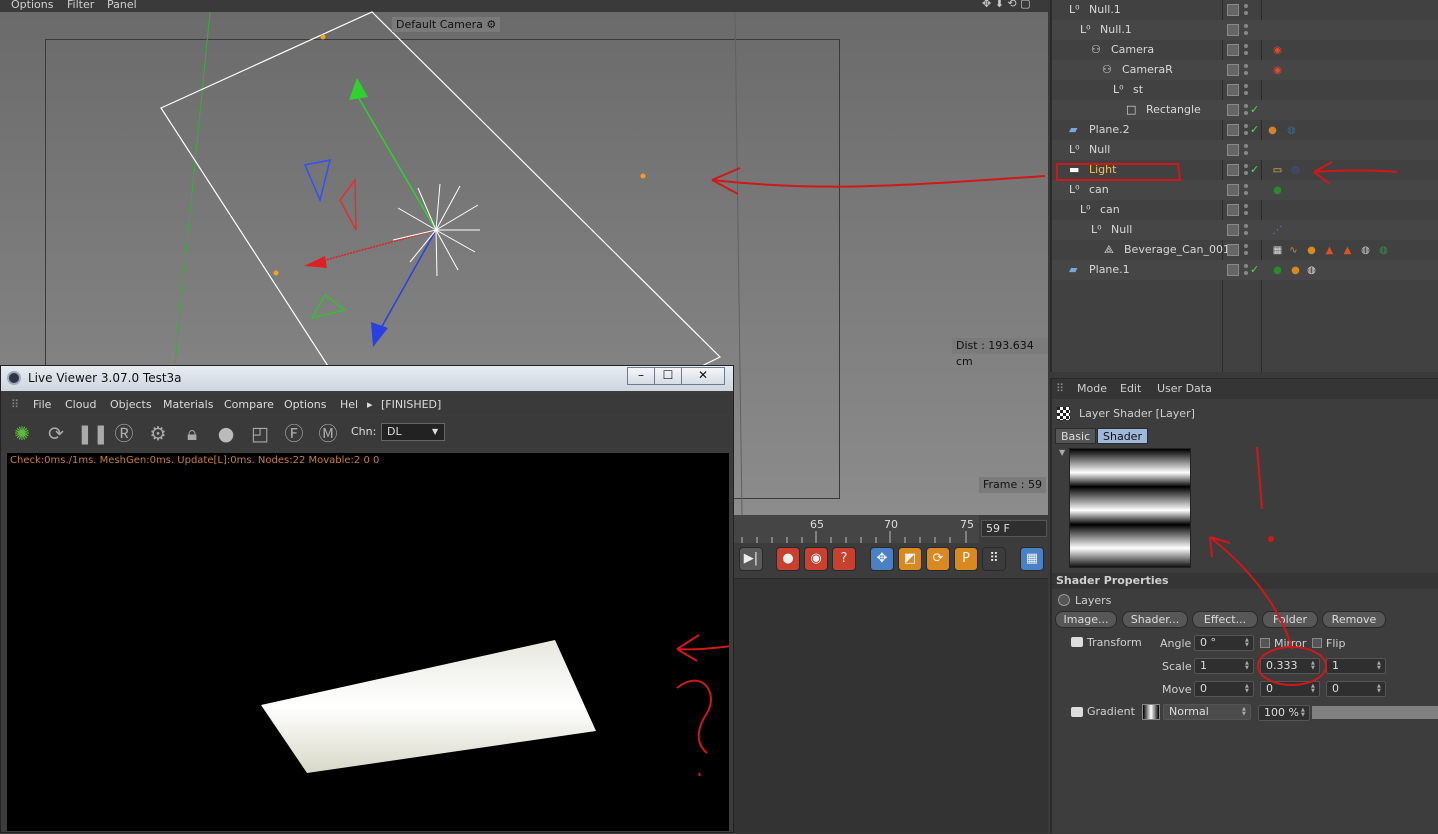  Describe the element at coordinates (328, 434) in the screenshot. I see `material-picker-icon: Ⓜ` at that location.